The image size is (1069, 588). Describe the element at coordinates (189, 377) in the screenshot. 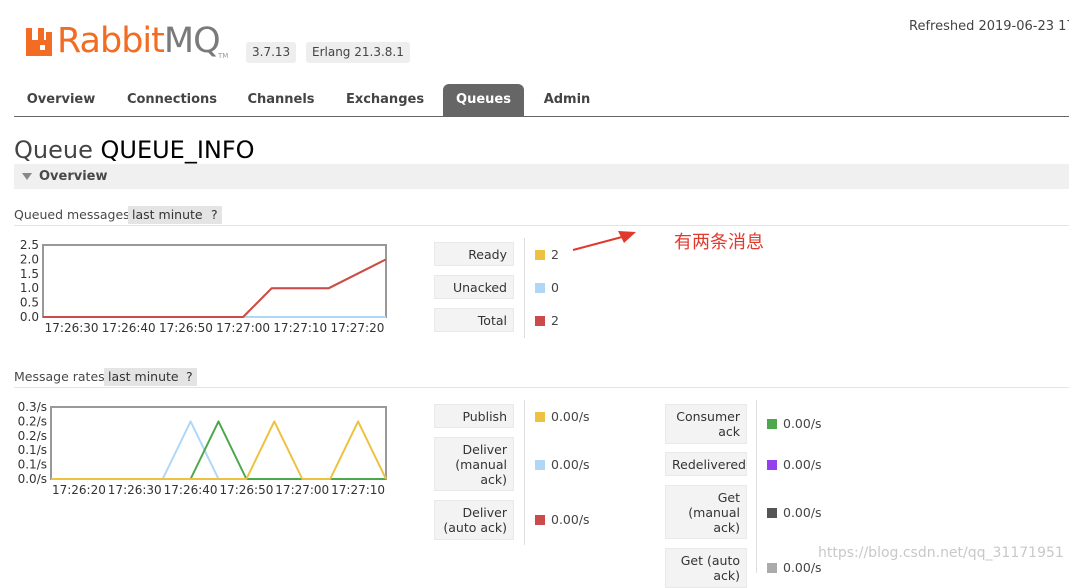

I see `message-rates-help-button: ?` at that location.